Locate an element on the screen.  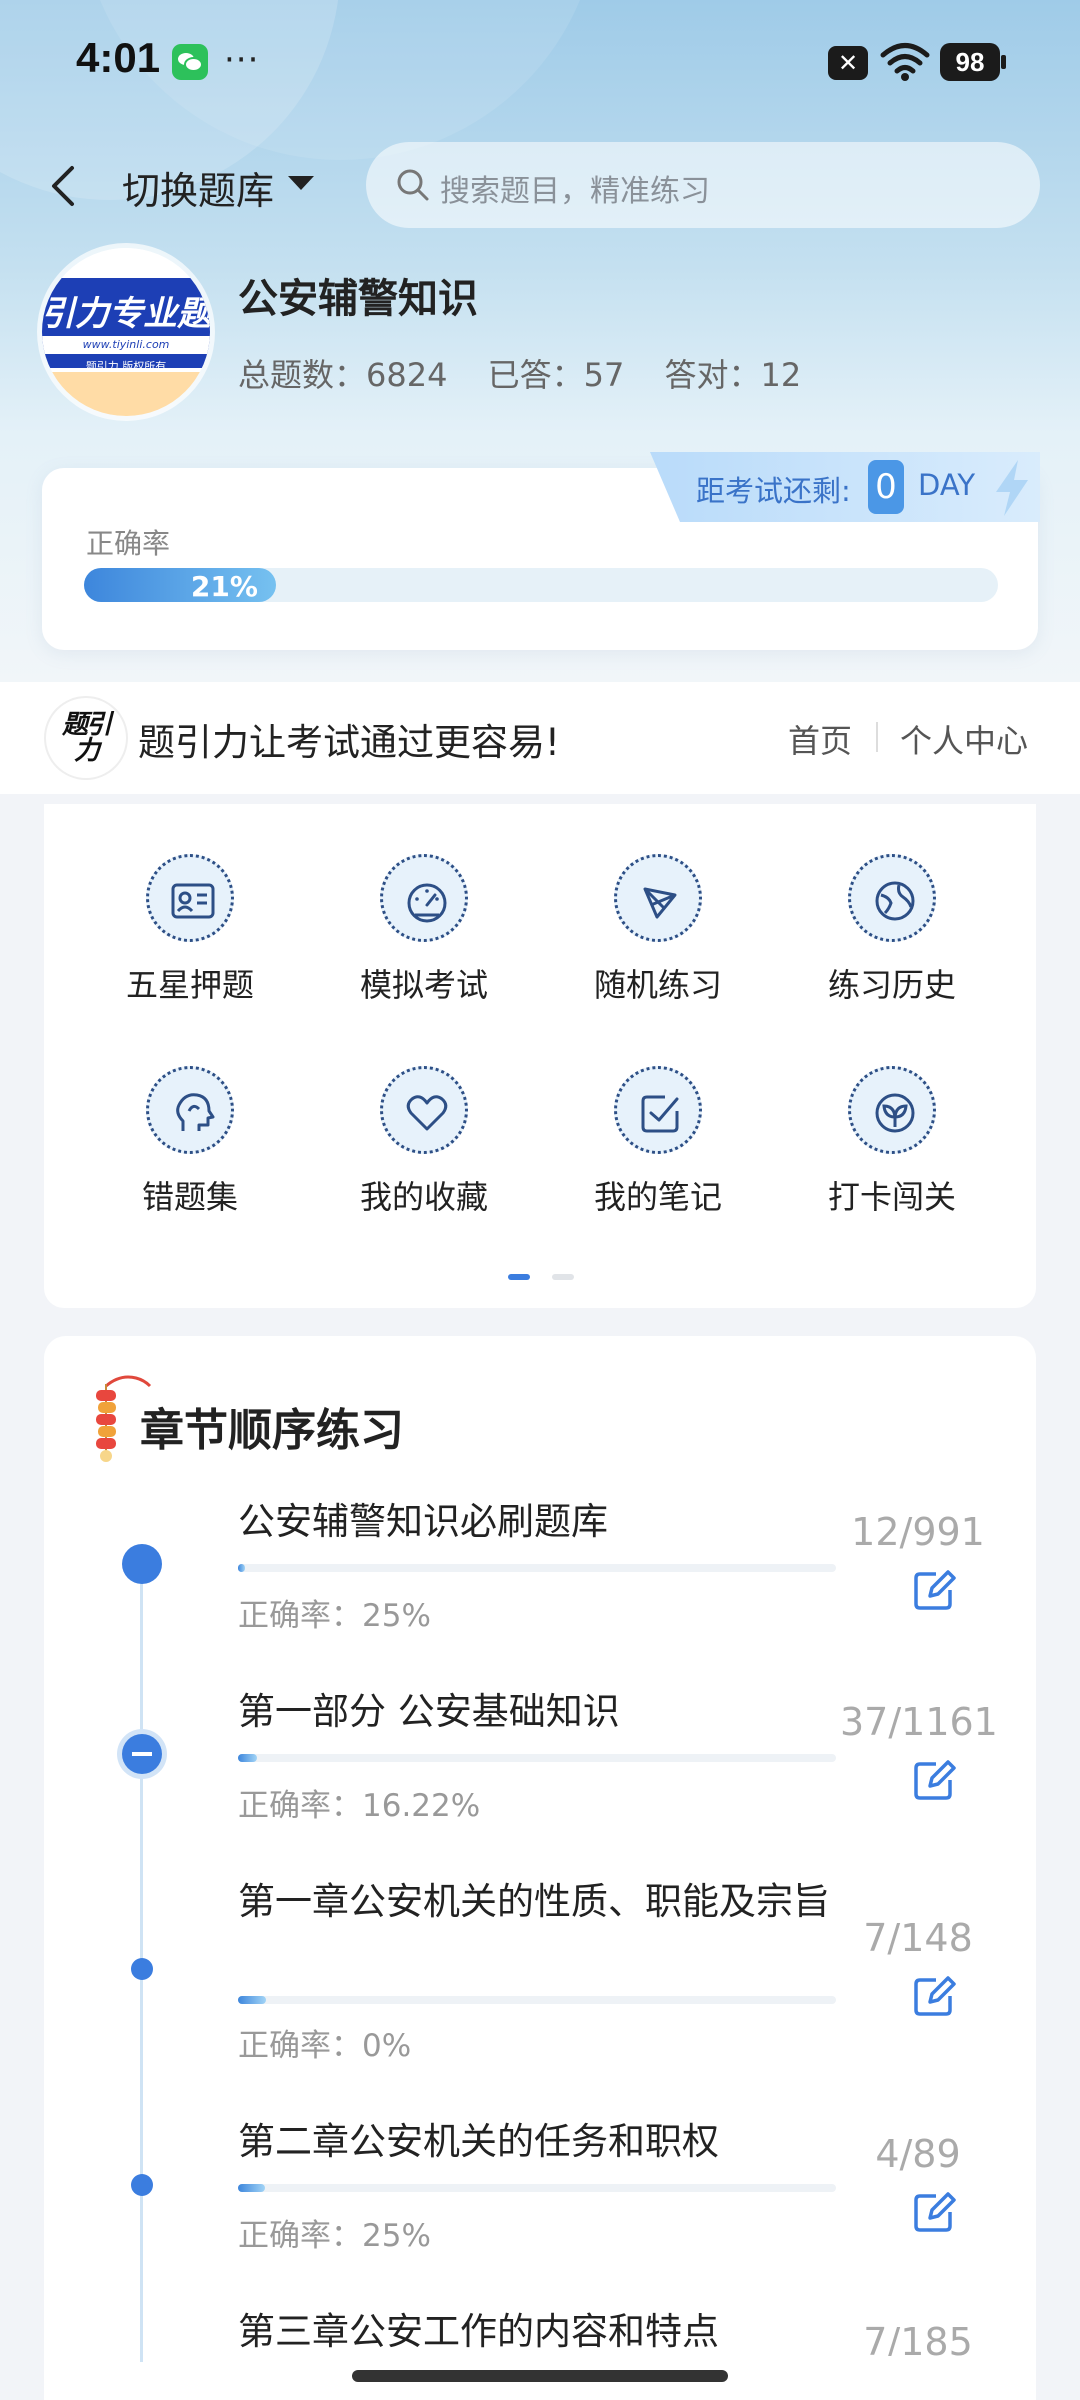
page-indicator is located at coordinates (563, 1277).